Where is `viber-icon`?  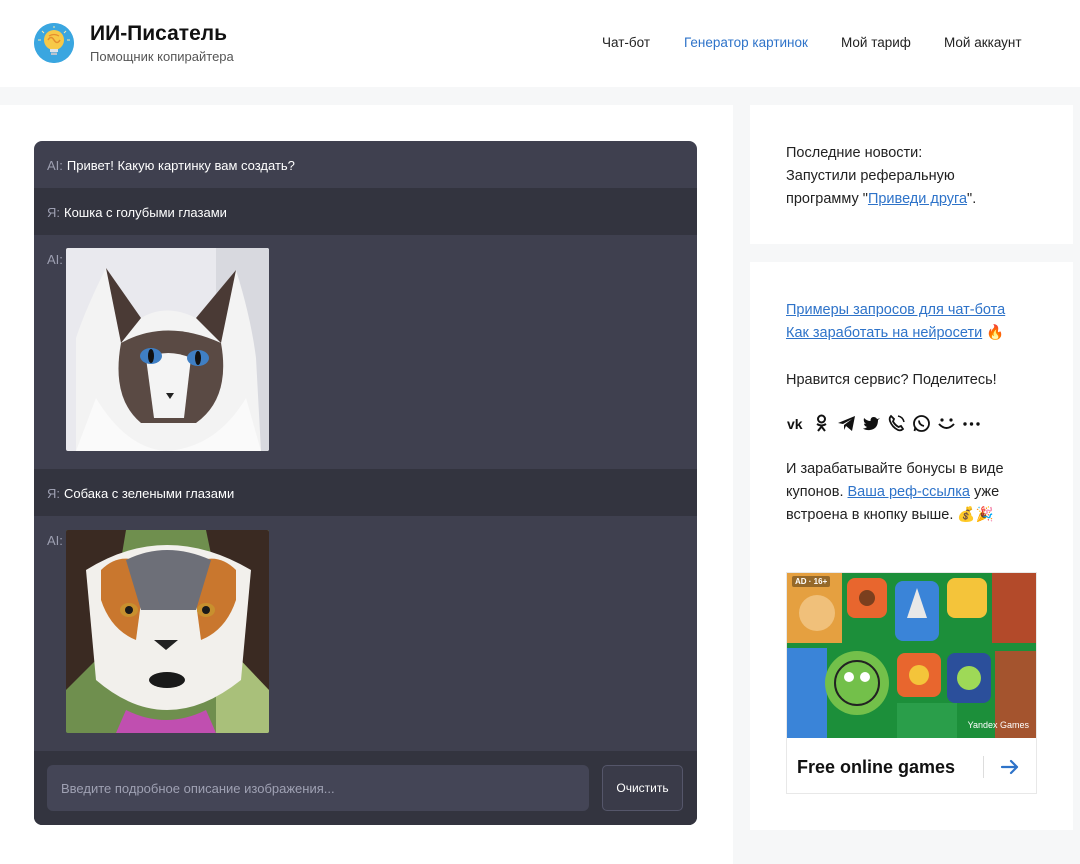
viber-icon is located at coordinates (896, 423).